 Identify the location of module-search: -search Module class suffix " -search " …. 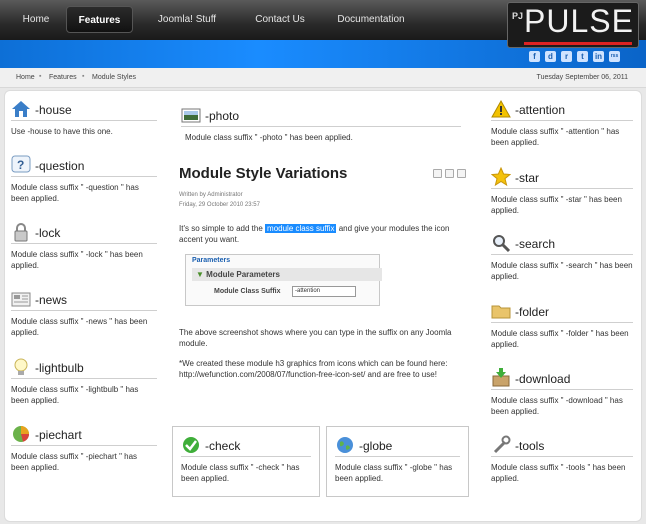
(562, 257).